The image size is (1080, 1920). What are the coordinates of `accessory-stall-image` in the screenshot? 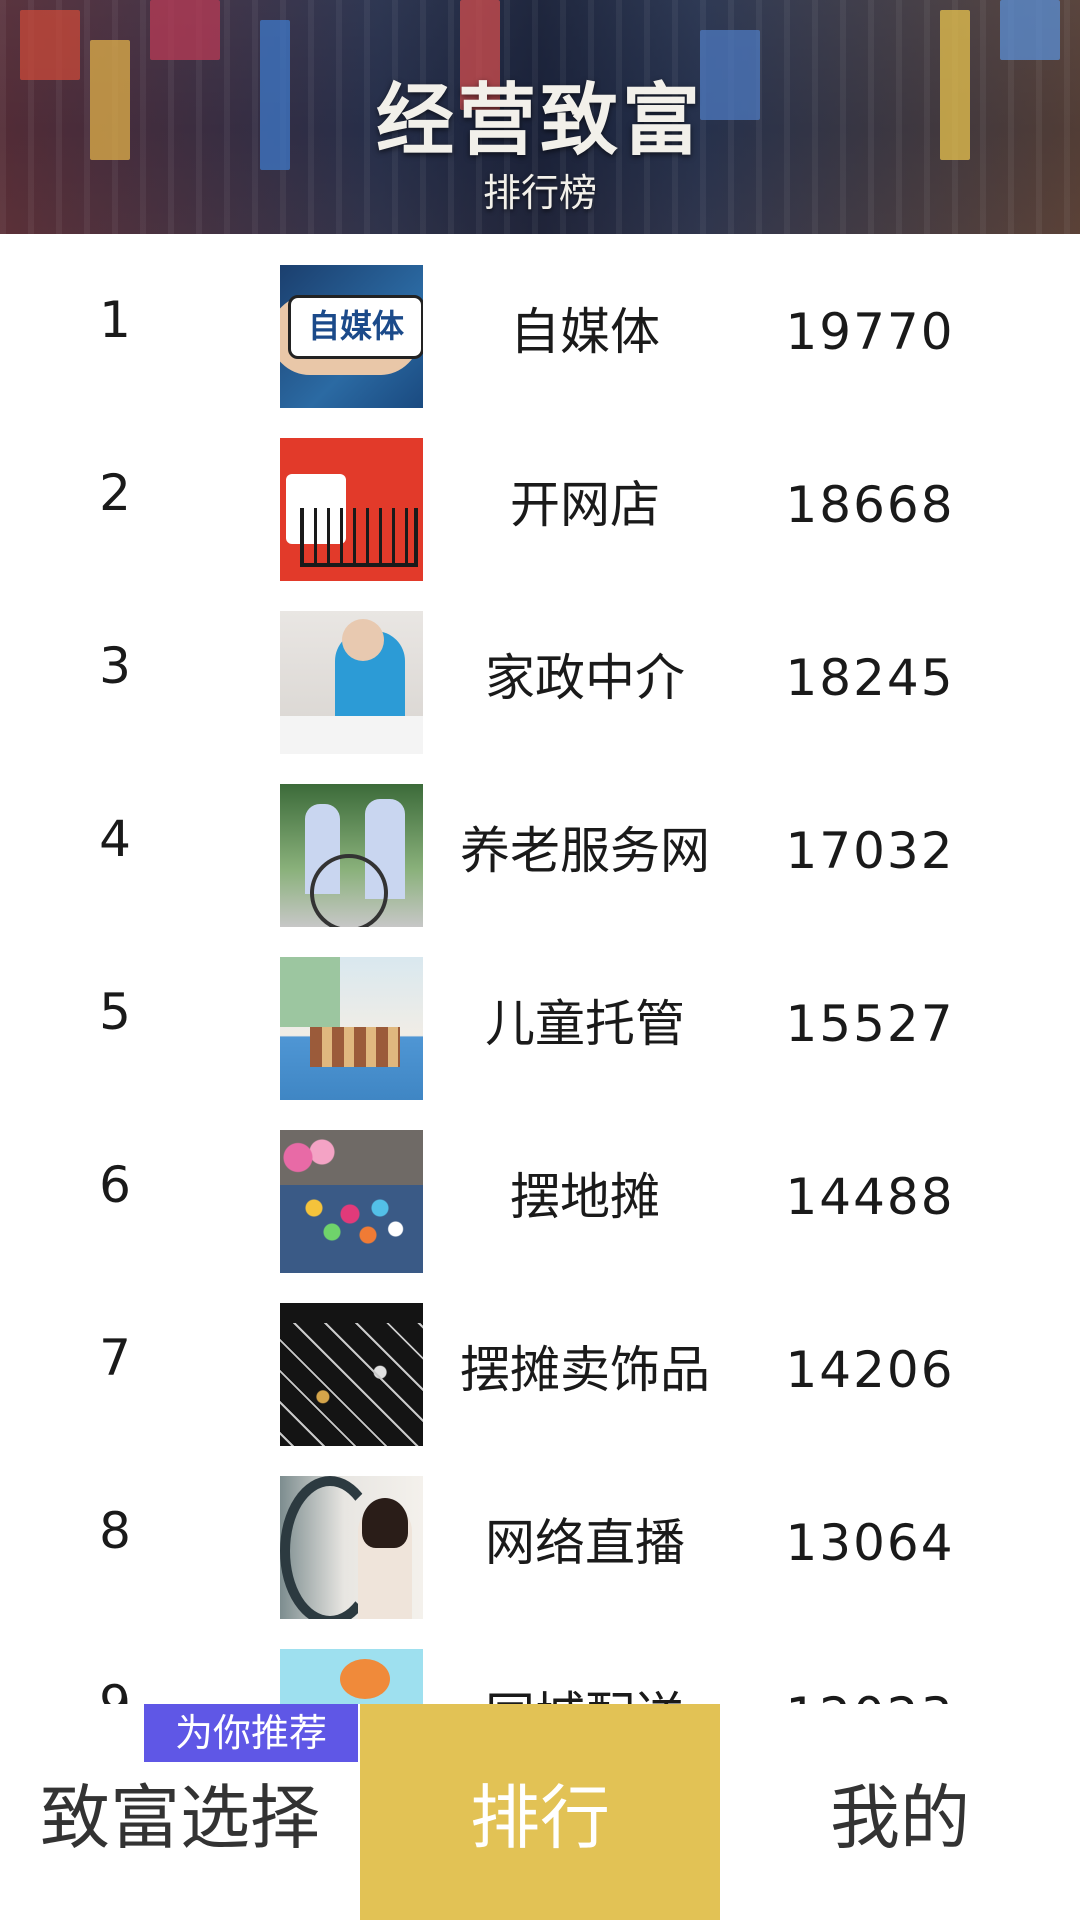 It's located at (351, 1374).